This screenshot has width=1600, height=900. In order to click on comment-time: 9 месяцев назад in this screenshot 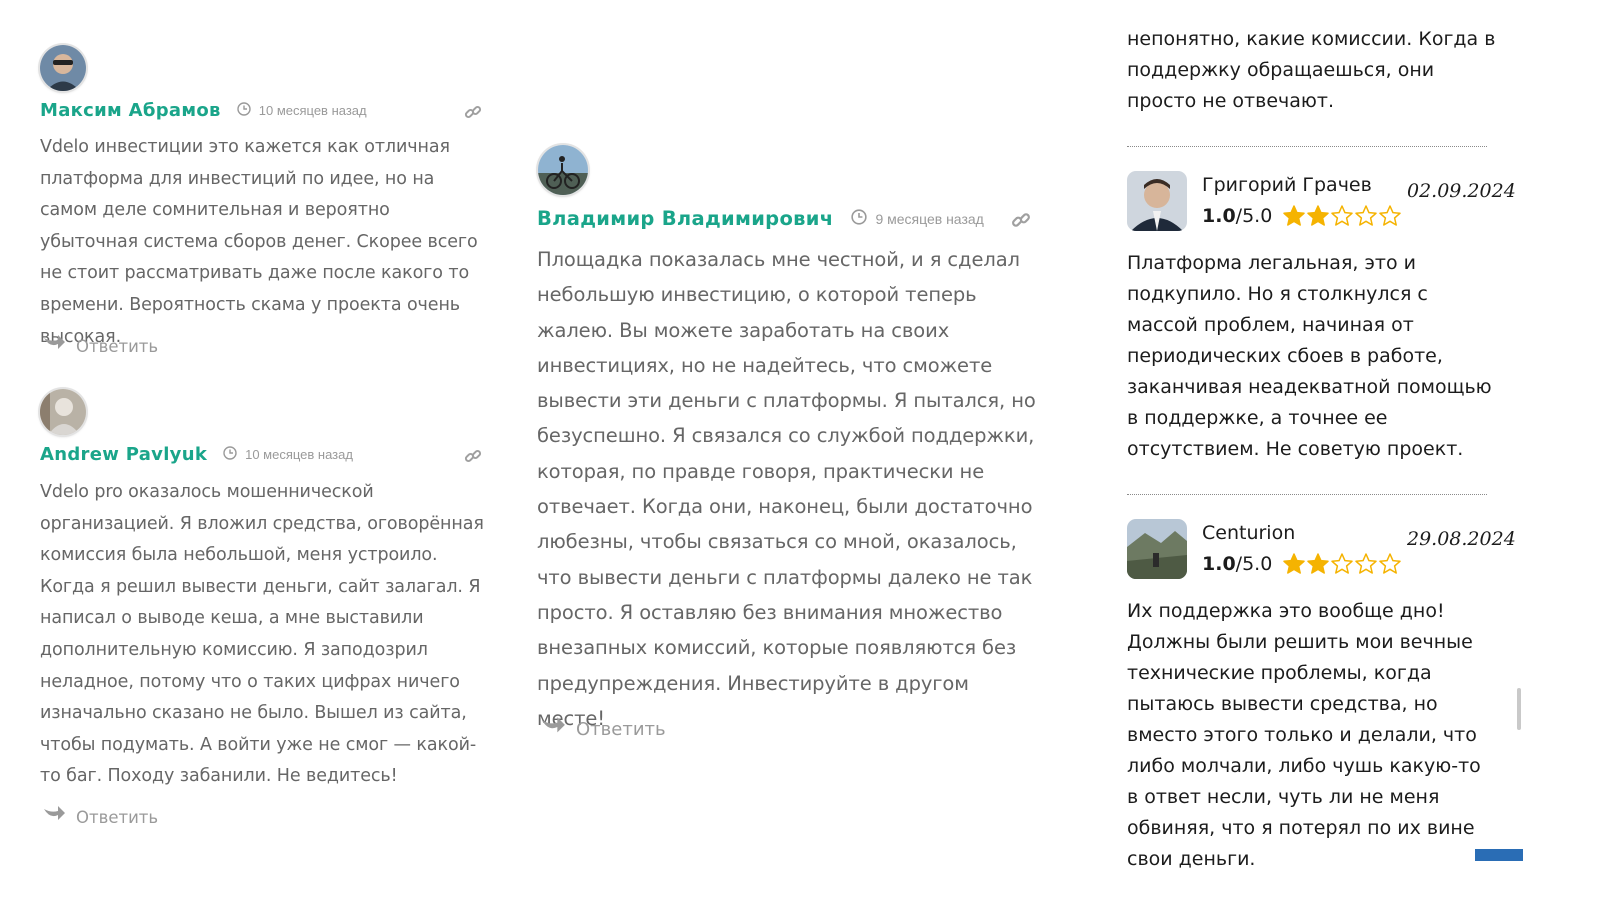, I will do `click(917, 218)`.